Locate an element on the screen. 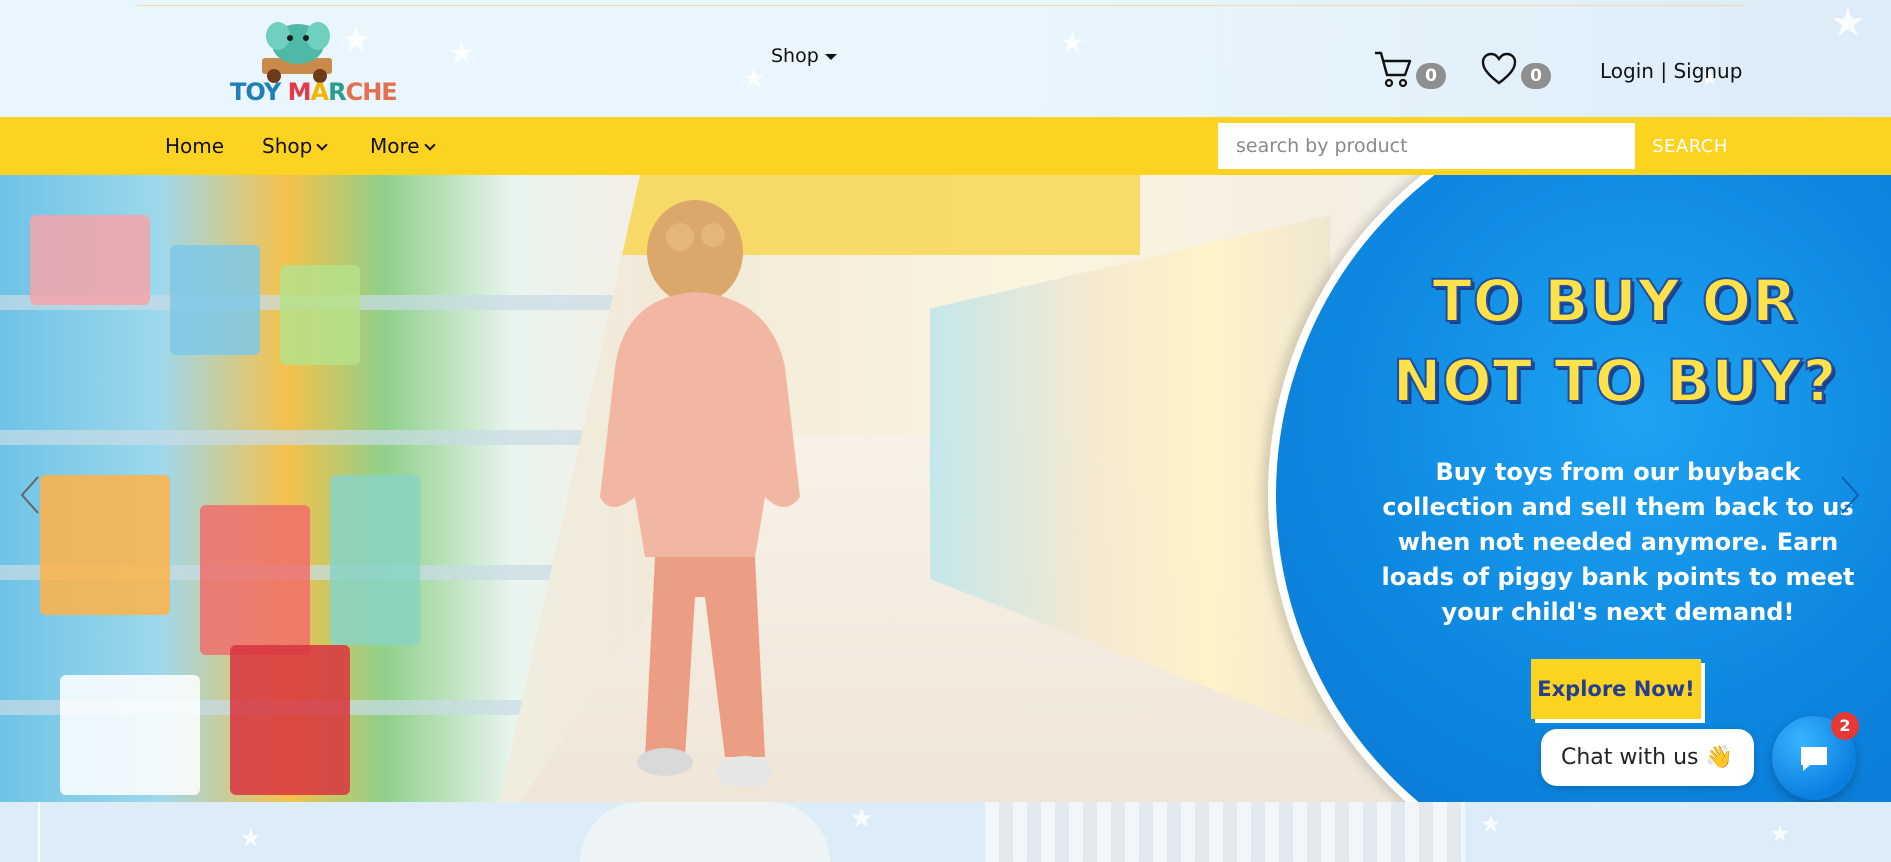  account-links: Login | Signup is located at coordinates (1671, 71).